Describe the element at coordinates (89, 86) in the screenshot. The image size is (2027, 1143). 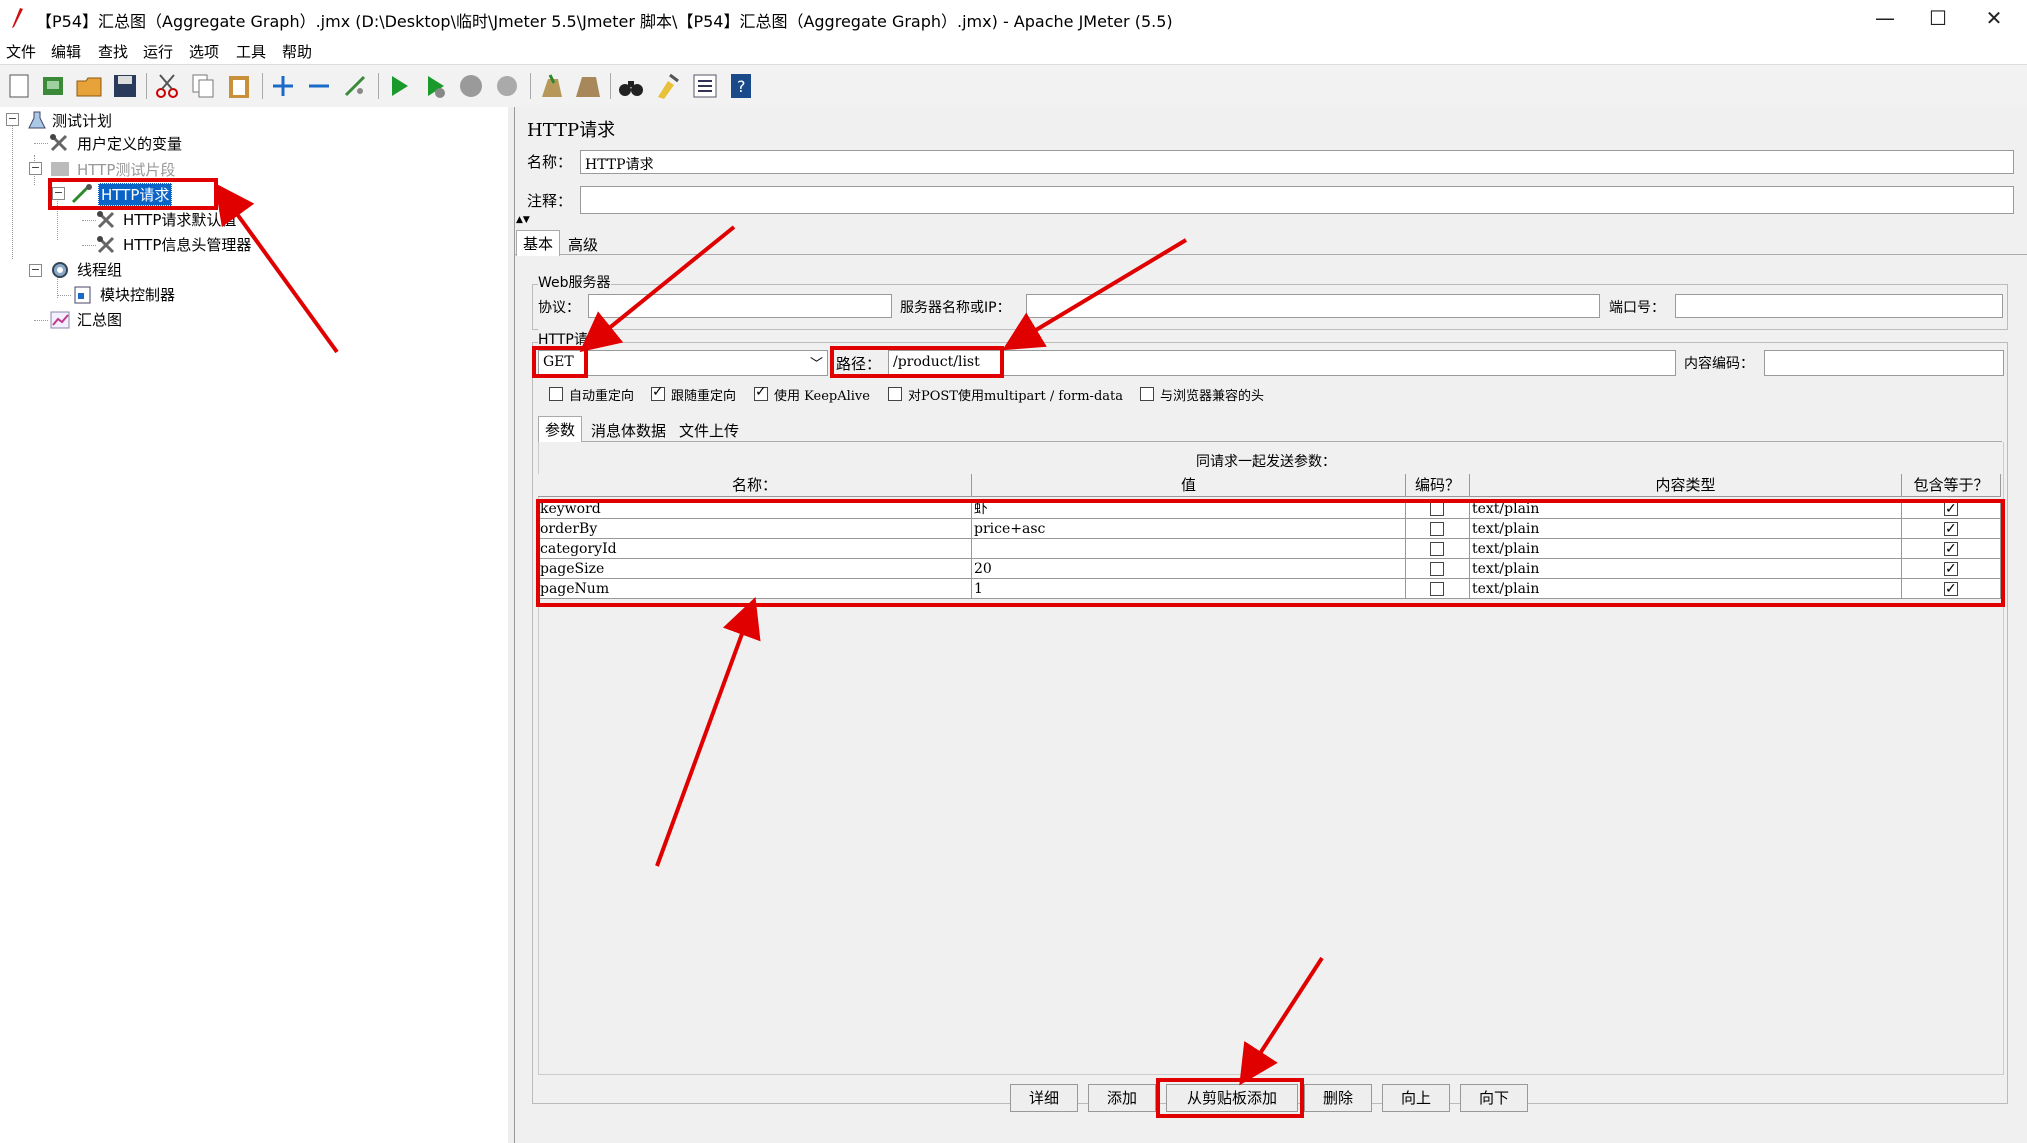
I see `open-icon` at that location.